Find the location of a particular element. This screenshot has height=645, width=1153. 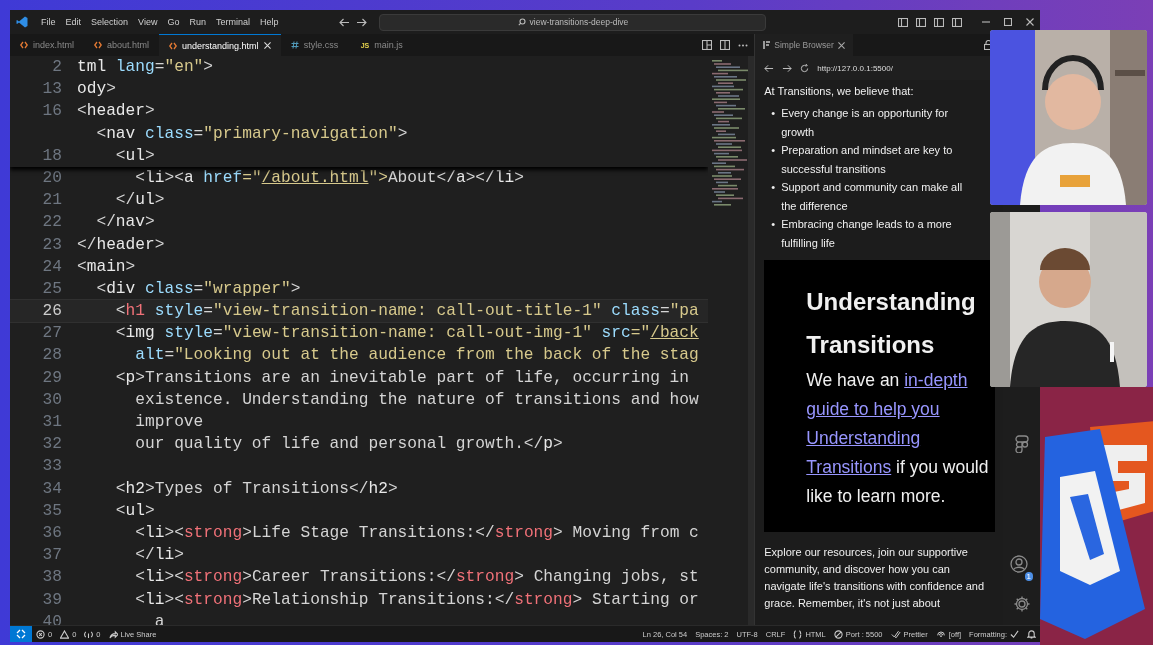

menu-item: Terminal is located at coordinates (232, 22).